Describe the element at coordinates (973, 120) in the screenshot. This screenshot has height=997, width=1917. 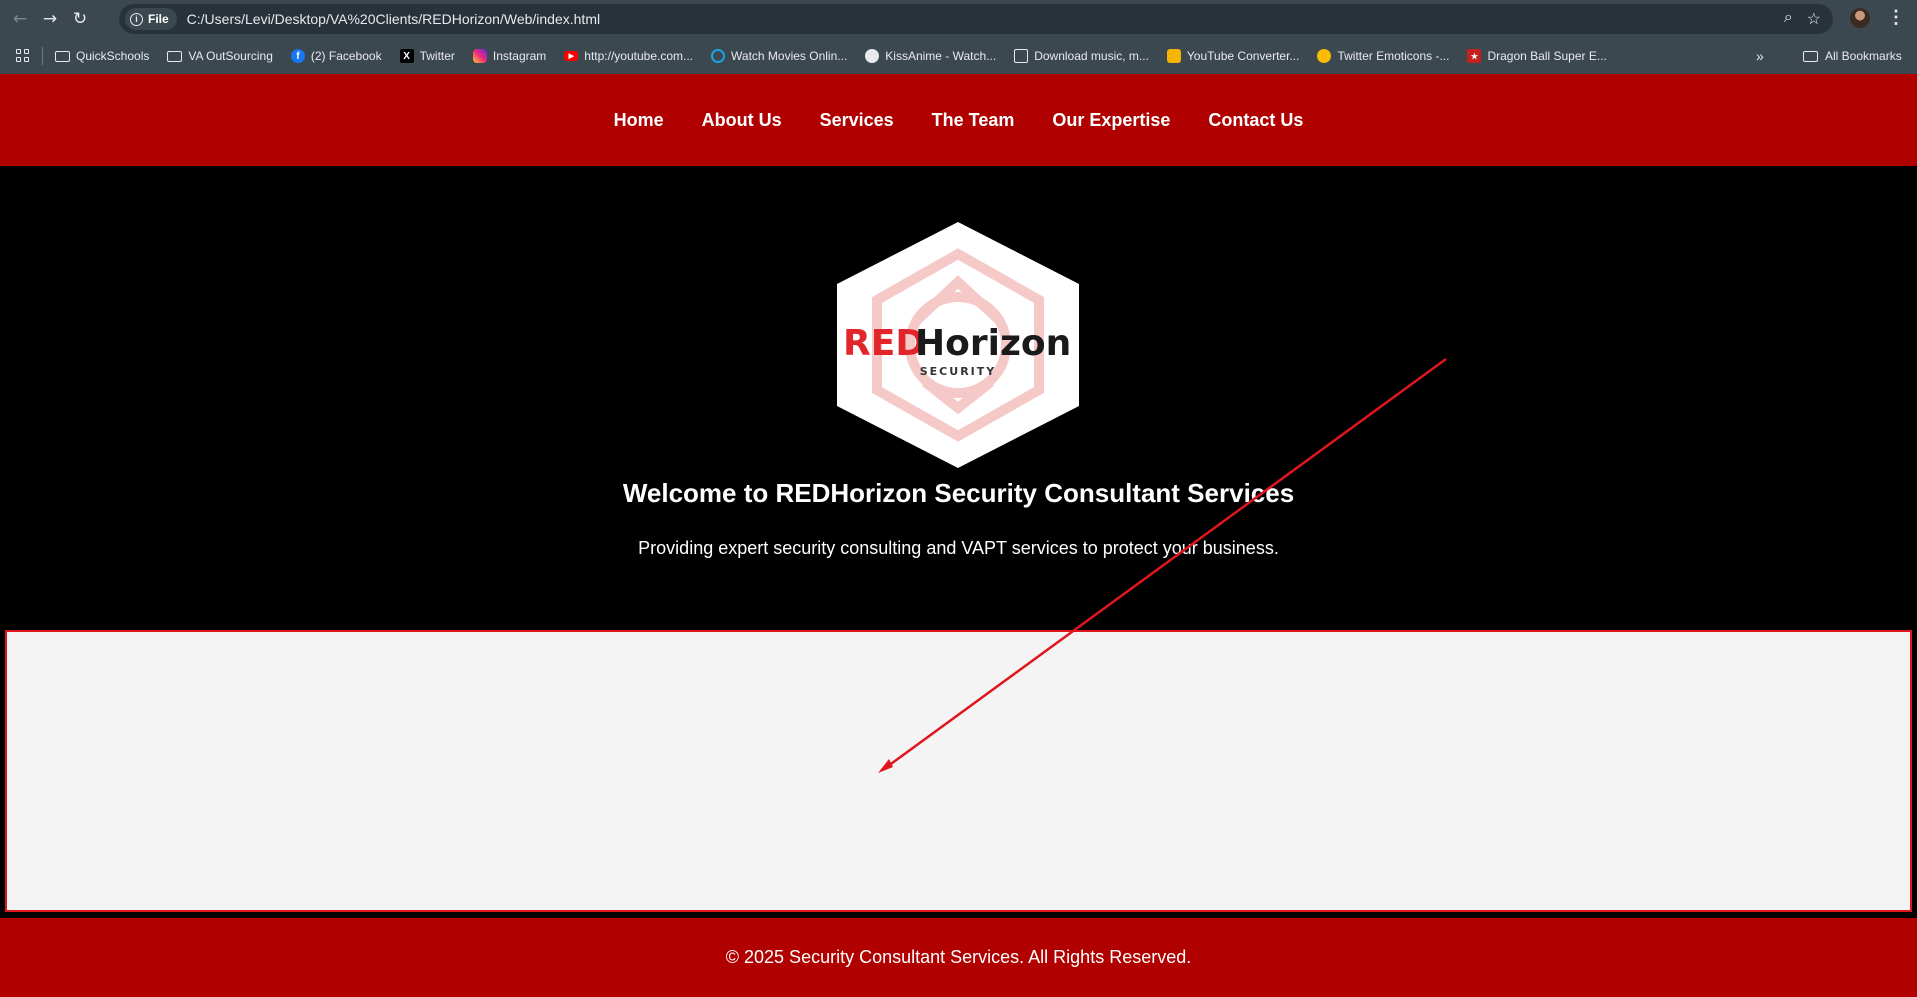
I see `nav-the-team: The Team` at that location.